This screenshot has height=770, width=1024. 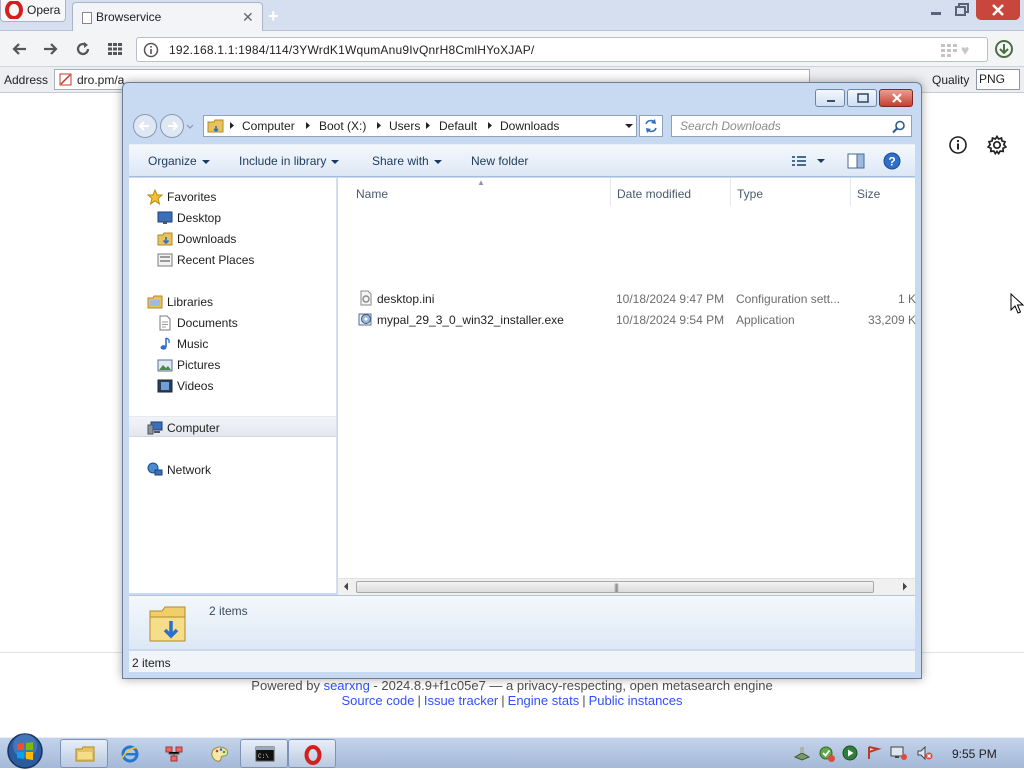 I want to click on quality-label: Quality, so click(x=951, y=80).